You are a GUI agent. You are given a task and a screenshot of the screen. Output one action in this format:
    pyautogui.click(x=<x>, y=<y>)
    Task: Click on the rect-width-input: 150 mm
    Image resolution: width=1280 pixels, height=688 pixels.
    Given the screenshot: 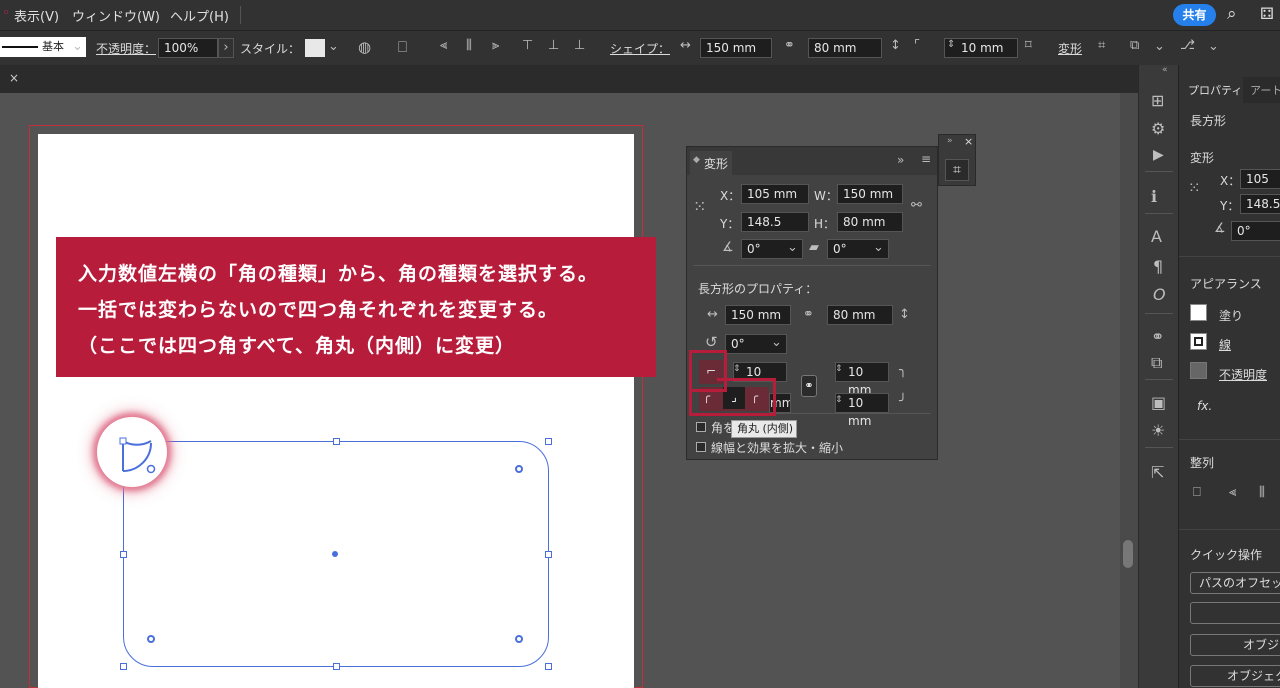 What is the action you would take?
    pyautogui.click(x=758, y=315)
    